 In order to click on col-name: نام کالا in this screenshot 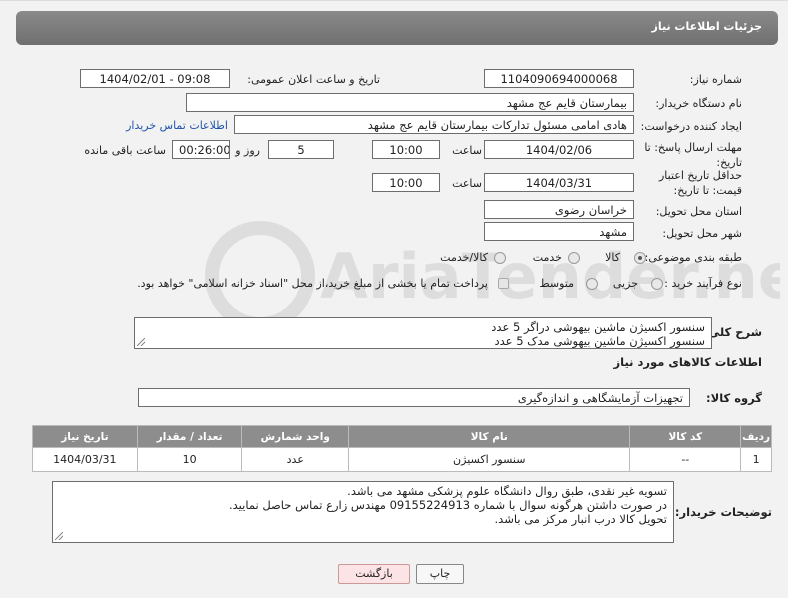, I will do `click(489, 436)`.